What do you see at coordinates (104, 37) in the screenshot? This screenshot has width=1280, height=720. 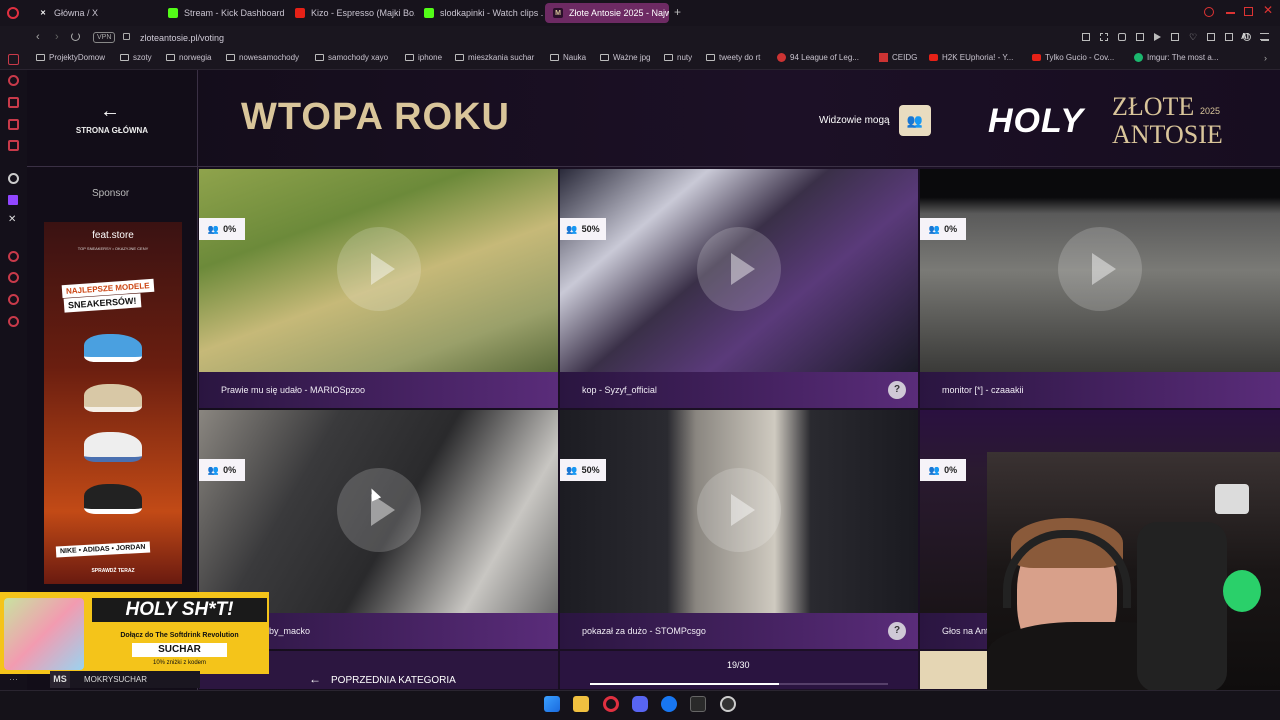 I see `vpn-badge: VPN` at bounding box center [104, 37].